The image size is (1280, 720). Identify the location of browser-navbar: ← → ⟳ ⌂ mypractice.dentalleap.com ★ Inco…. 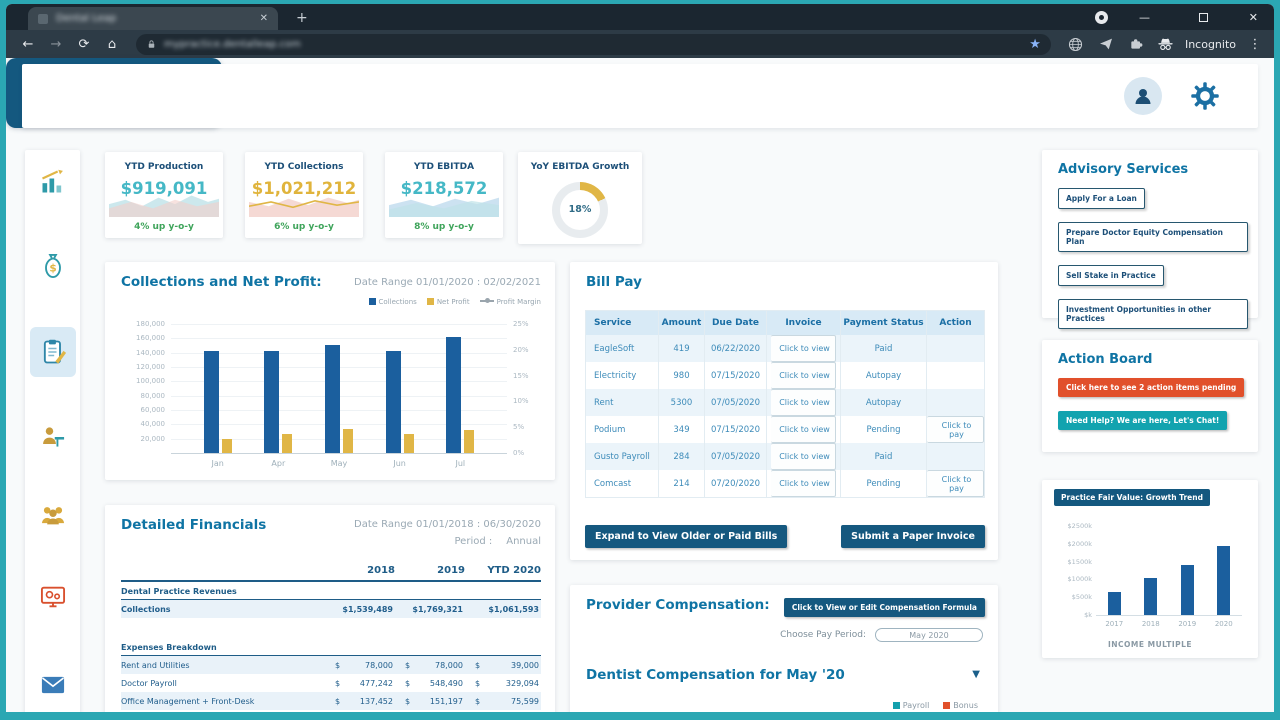
(640, 44).